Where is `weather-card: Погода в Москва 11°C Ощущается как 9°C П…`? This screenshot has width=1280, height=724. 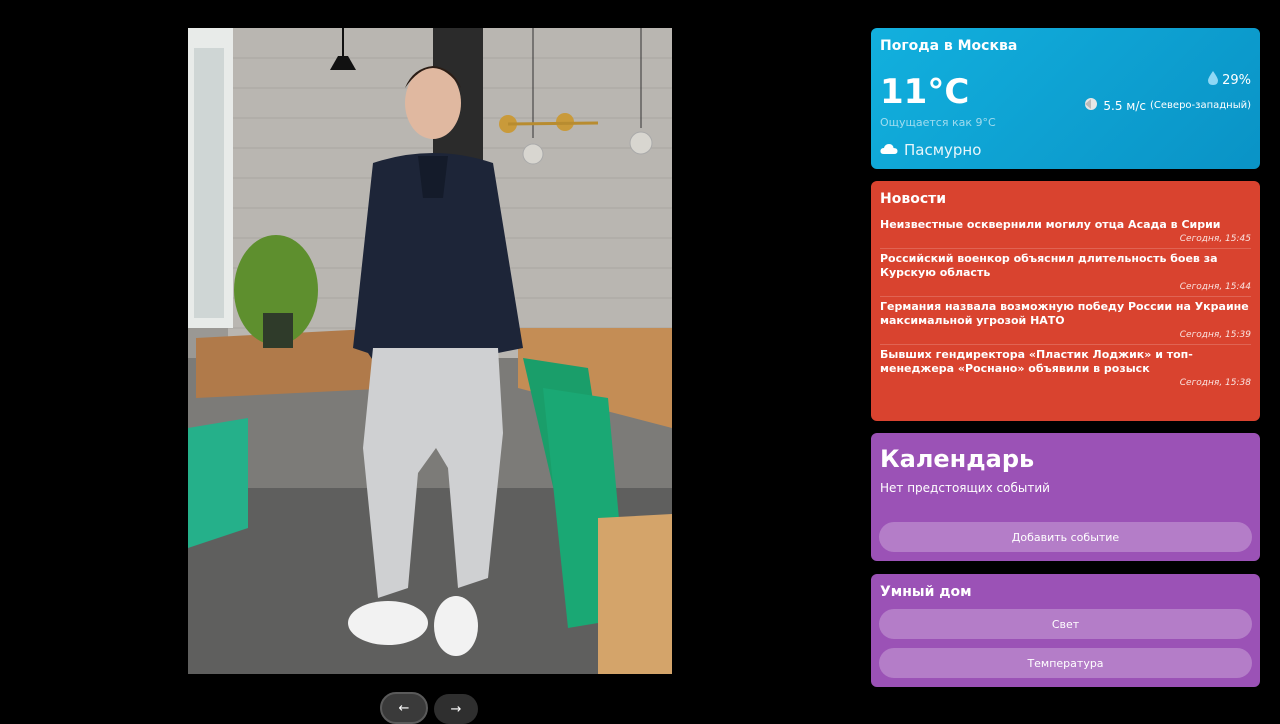 weather-card: Погода в Москва 11°C Ощущается как 9°C П… is located at coordinates (1065, 98).